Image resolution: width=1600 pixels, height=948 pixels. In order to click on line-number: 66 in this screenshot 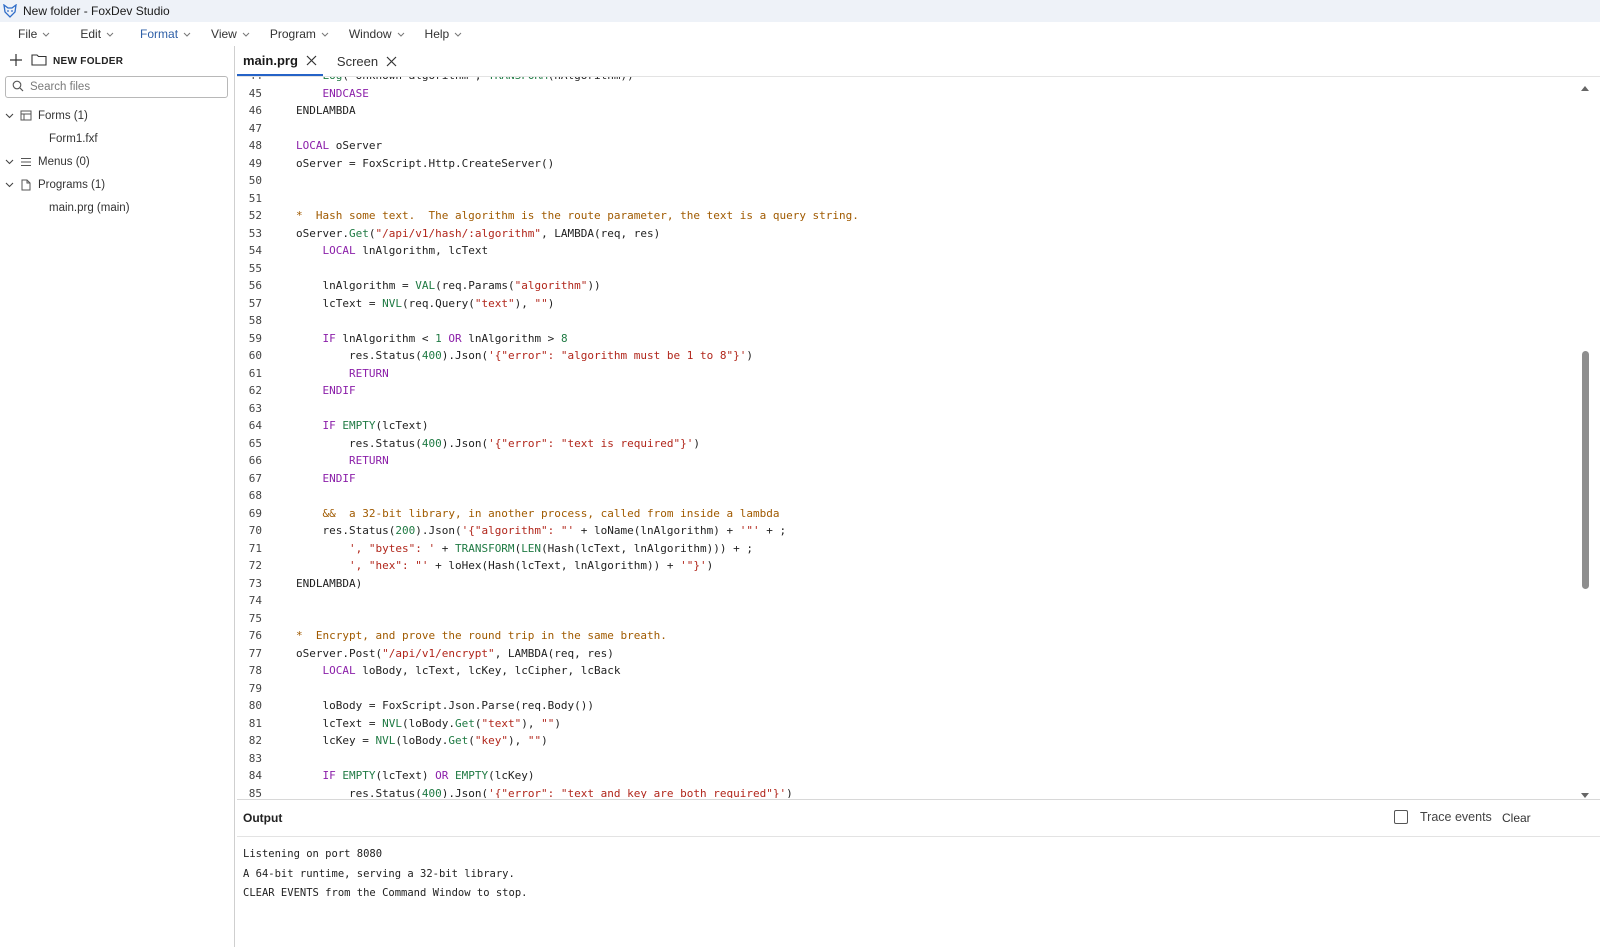, I will do `click(255, 460)`.